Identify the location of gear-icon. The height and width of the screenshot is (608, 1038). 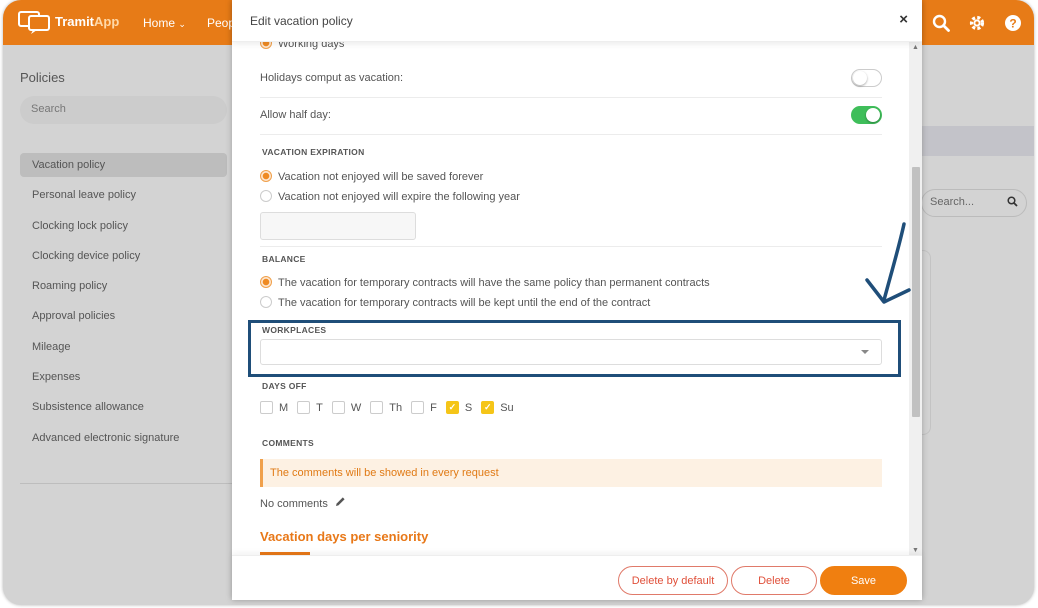
(977, 23).